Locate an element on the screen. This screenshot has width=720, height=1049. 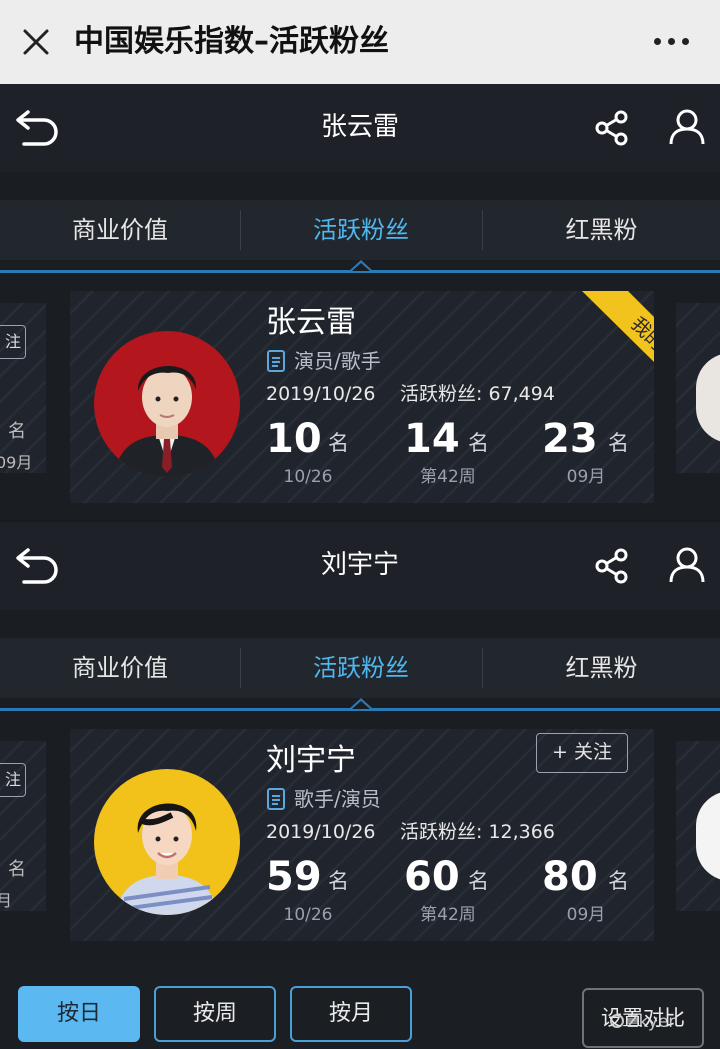
artist-role: 演员/歌手 is located at coordinates (337, 361).